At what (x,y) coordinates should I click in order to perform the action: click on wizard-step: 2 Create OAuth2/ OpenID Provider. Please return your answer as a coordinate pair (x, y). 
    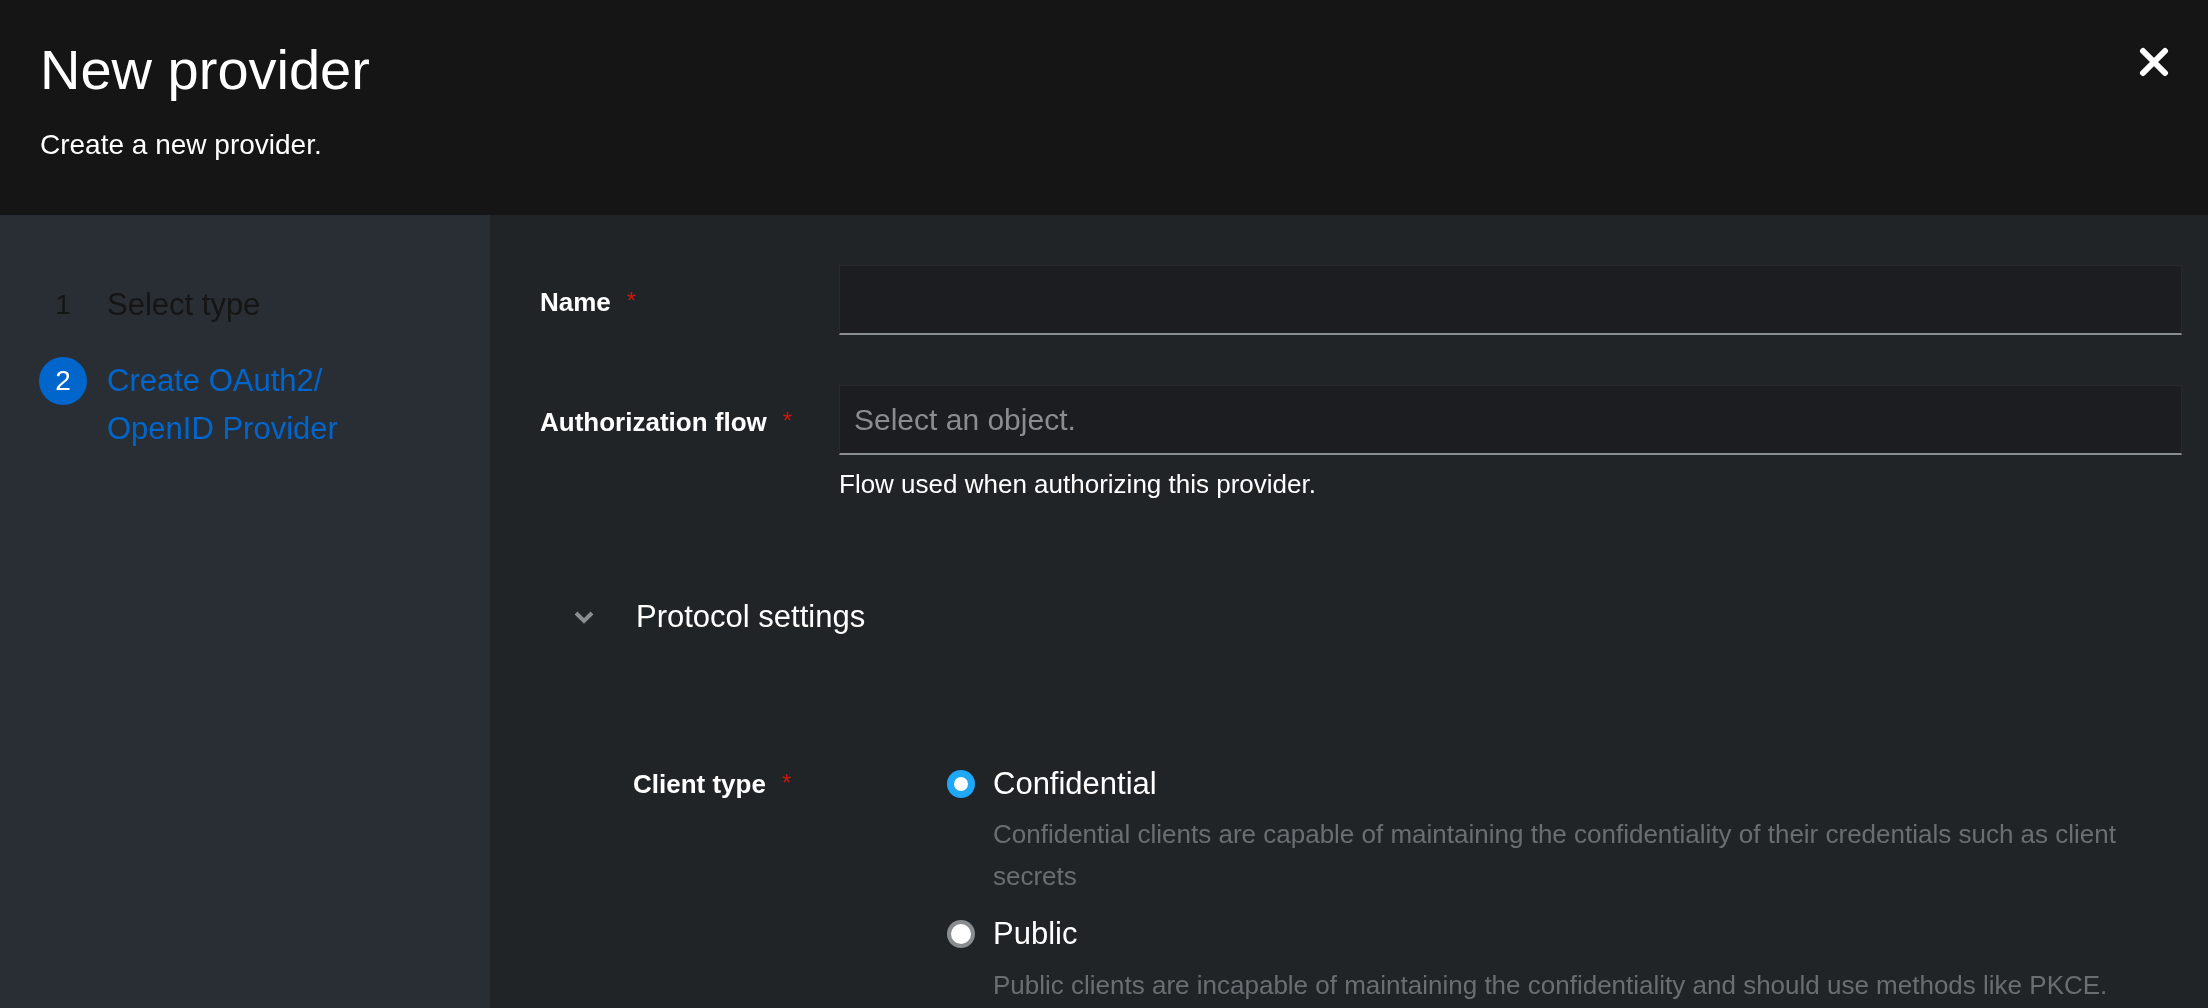
    Looking at the image, I should click on (245, 405).